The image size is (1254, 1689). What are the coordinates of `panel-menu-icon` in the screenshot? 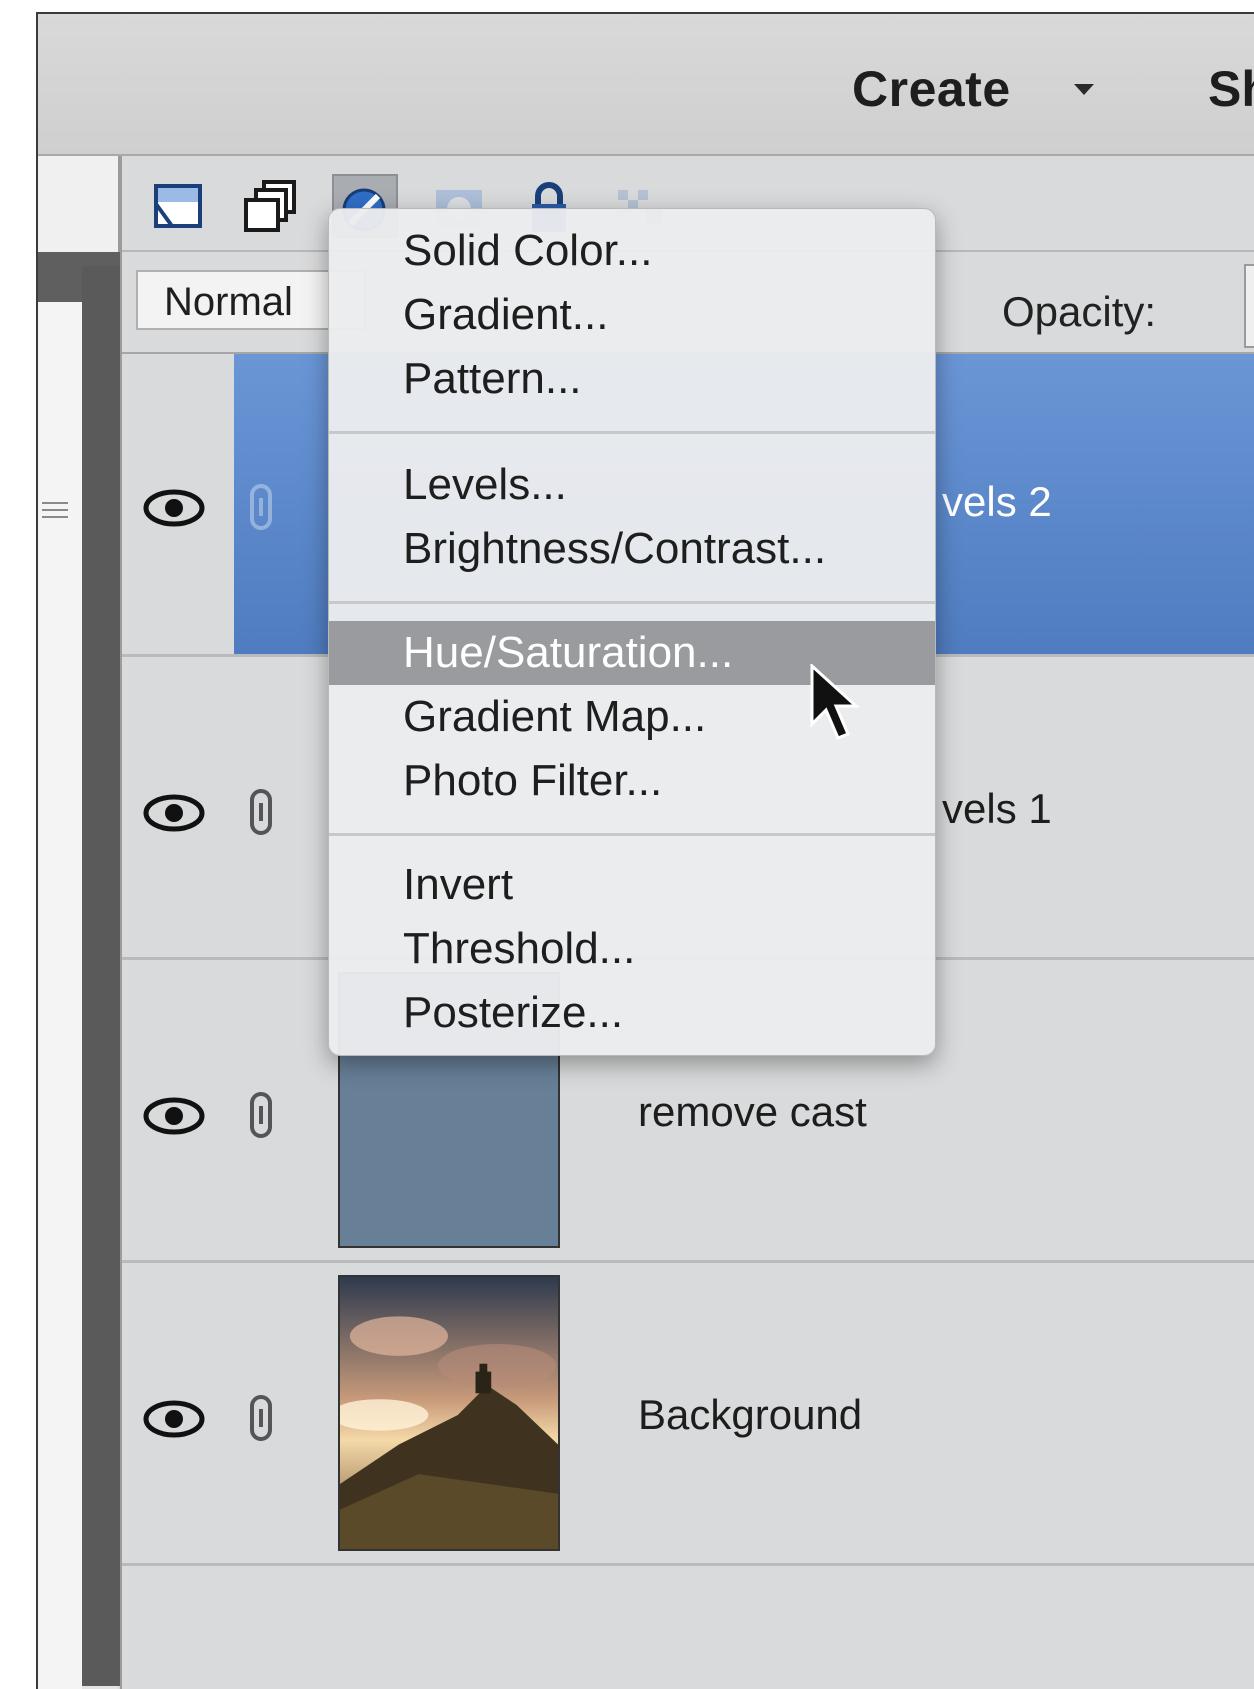 It's located at (55, 512).